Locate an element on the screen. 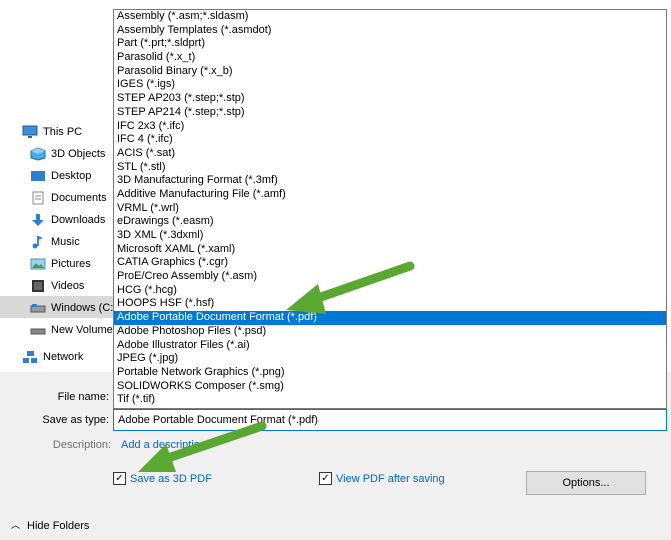  file-type-option: Adobe Illustrator Files (*.ai) is located at coordinates (390, 346).